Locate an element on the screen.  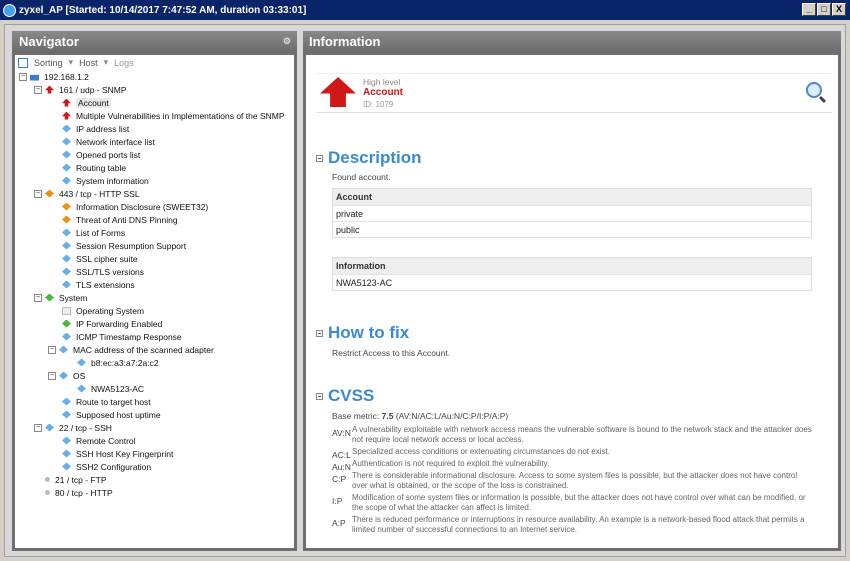
description-section-title: Description is located at coordinates (369, 158).